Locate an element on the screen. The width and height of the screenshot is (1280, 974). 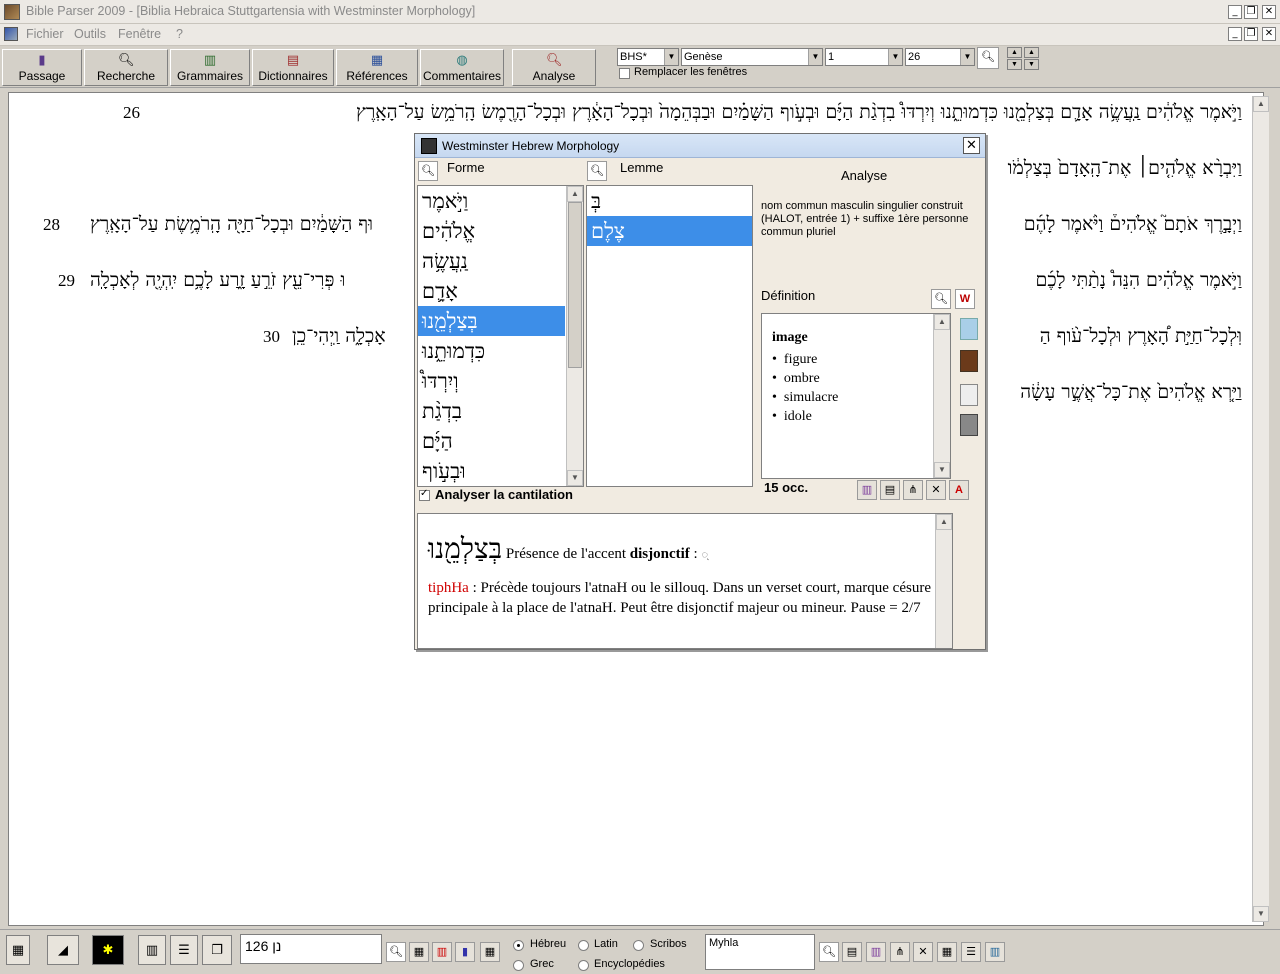
windows-icon: ❐ is located at coordinates (217, 950).